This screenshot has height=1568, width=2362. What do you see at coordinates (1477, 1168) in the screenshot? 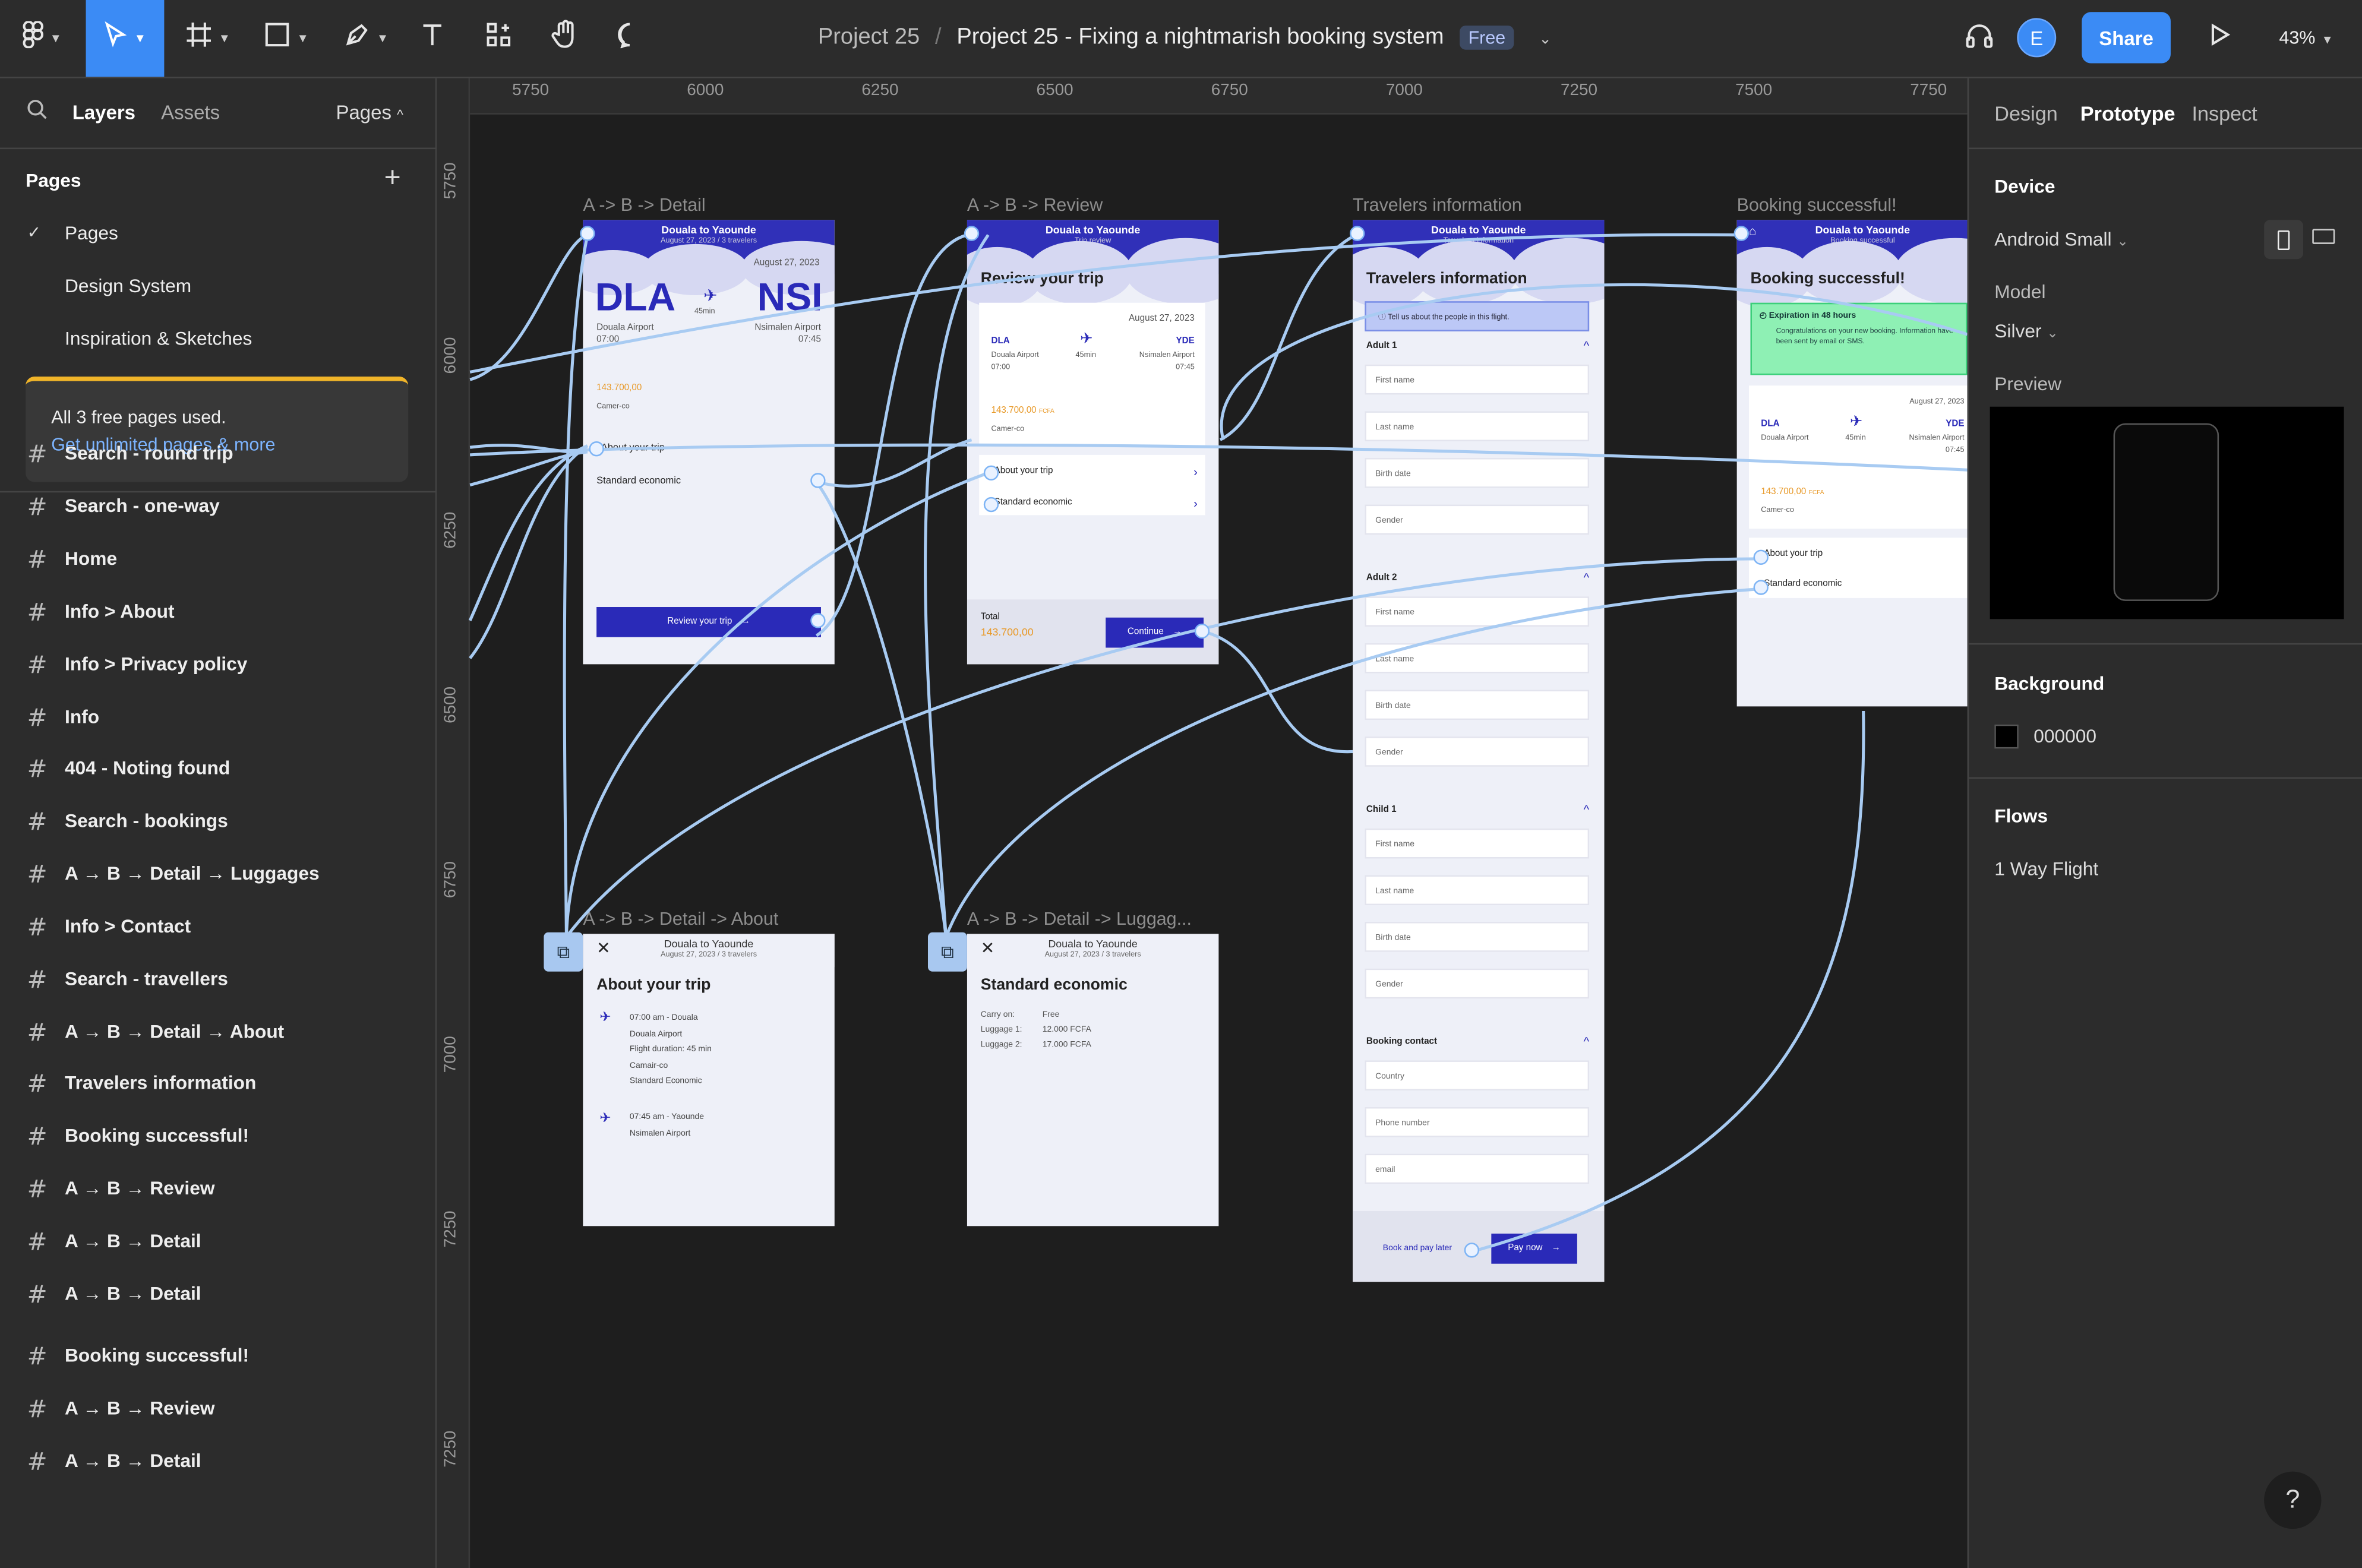
I see `form-field: email` at bounding box center [1477, 1168].